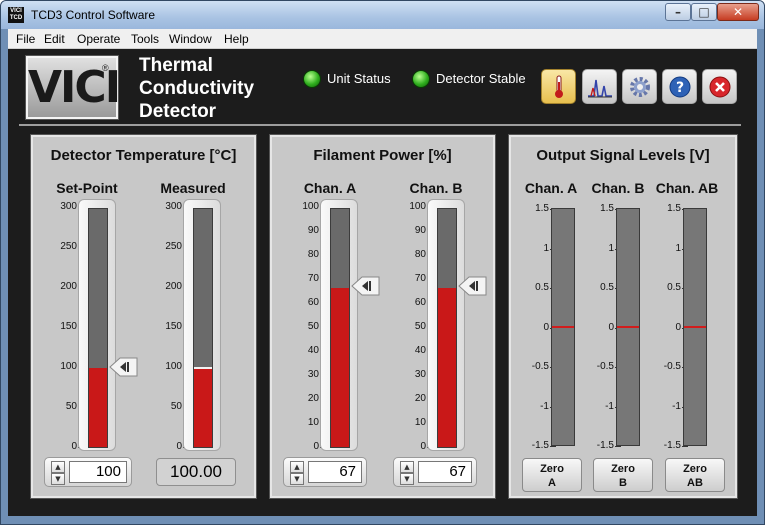  Describe the element at coordinates (678, 12) in the screenshot. I see `minimize-button: –` at that location.